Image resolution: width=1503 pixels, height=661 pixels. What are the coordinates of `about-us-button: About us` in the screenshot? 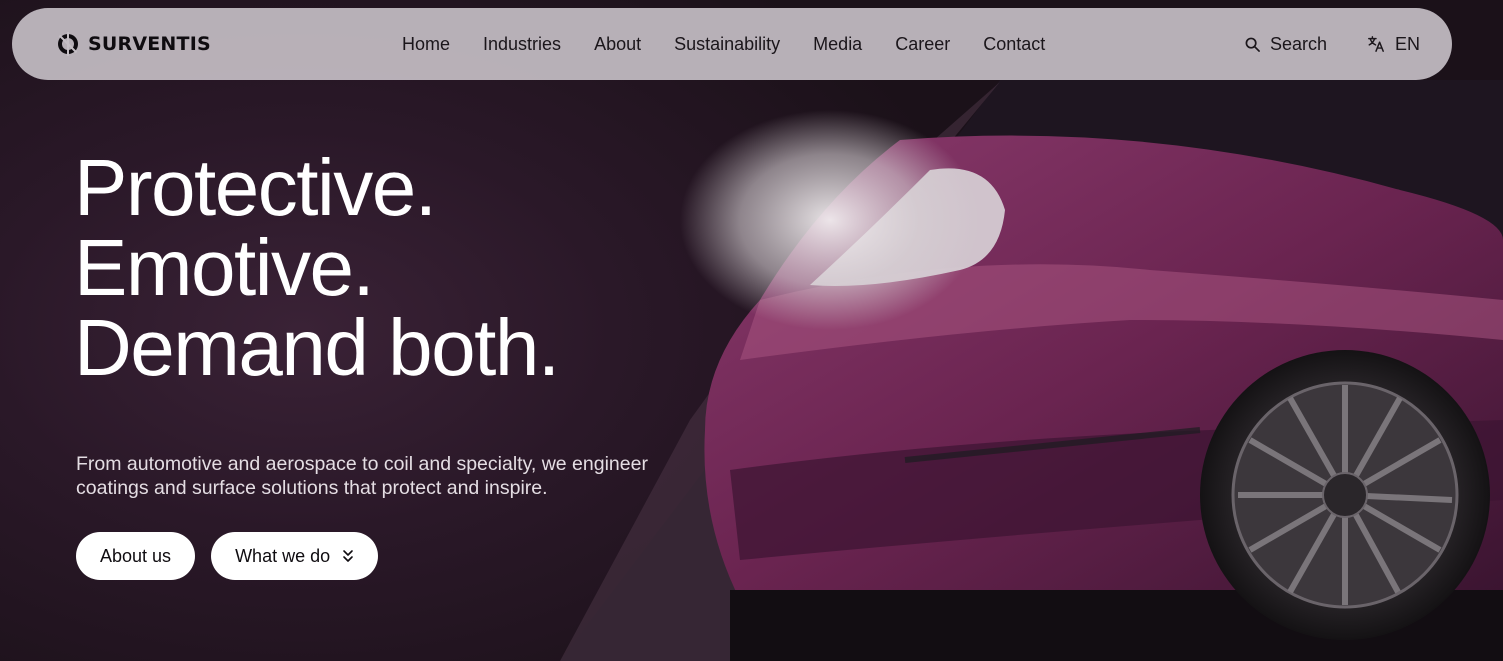 It's located at (136, 556).